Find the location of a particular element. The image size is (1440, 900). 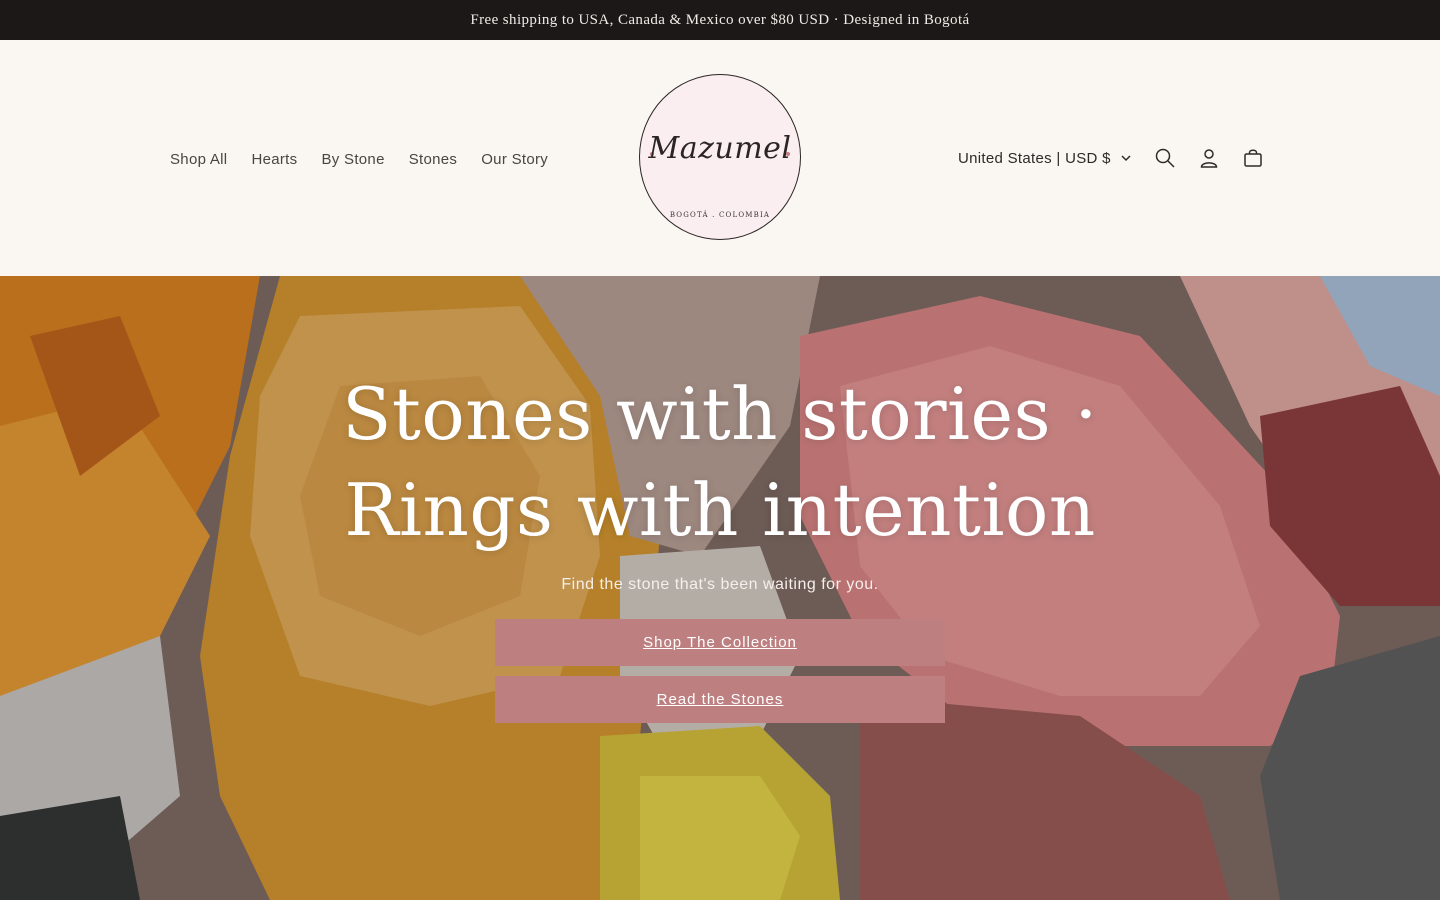

cart-button is located at coordinates (1253, 158).